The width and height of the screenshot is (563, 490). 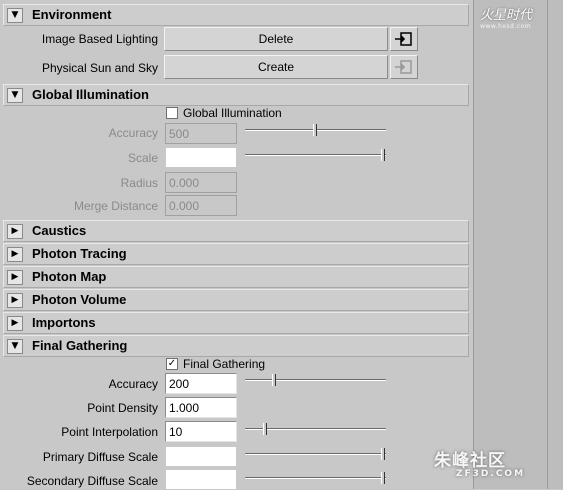 What do you see at coordinates (79, 299) in the screenshot?
I see `section-title: Photon Volume` at bounding box center [79, 299].